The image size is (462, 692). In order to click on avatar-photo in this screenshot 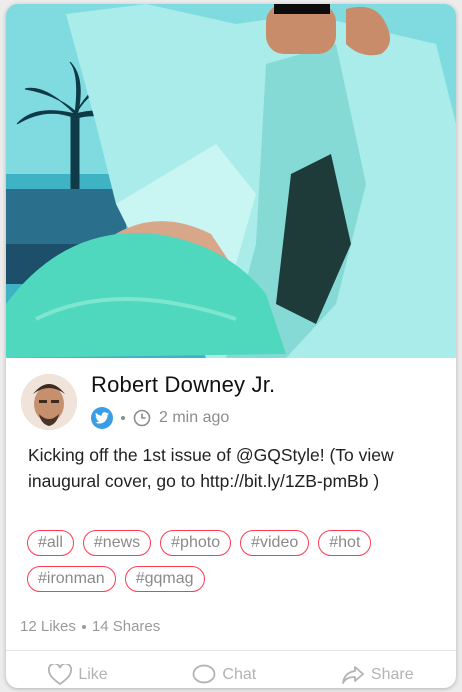, I will do `click(49, 402)`.